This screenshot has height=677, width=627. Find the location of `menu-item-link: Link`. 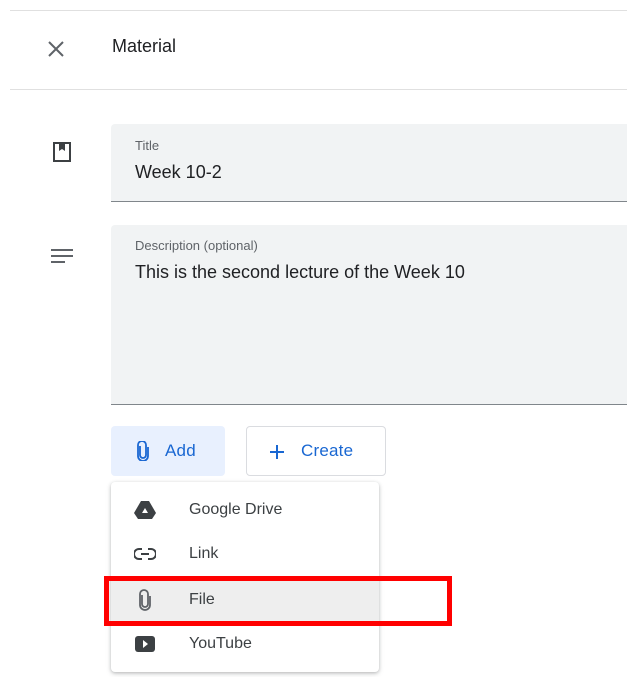

menu-item-link: Link is located at coordinates (245, 554).